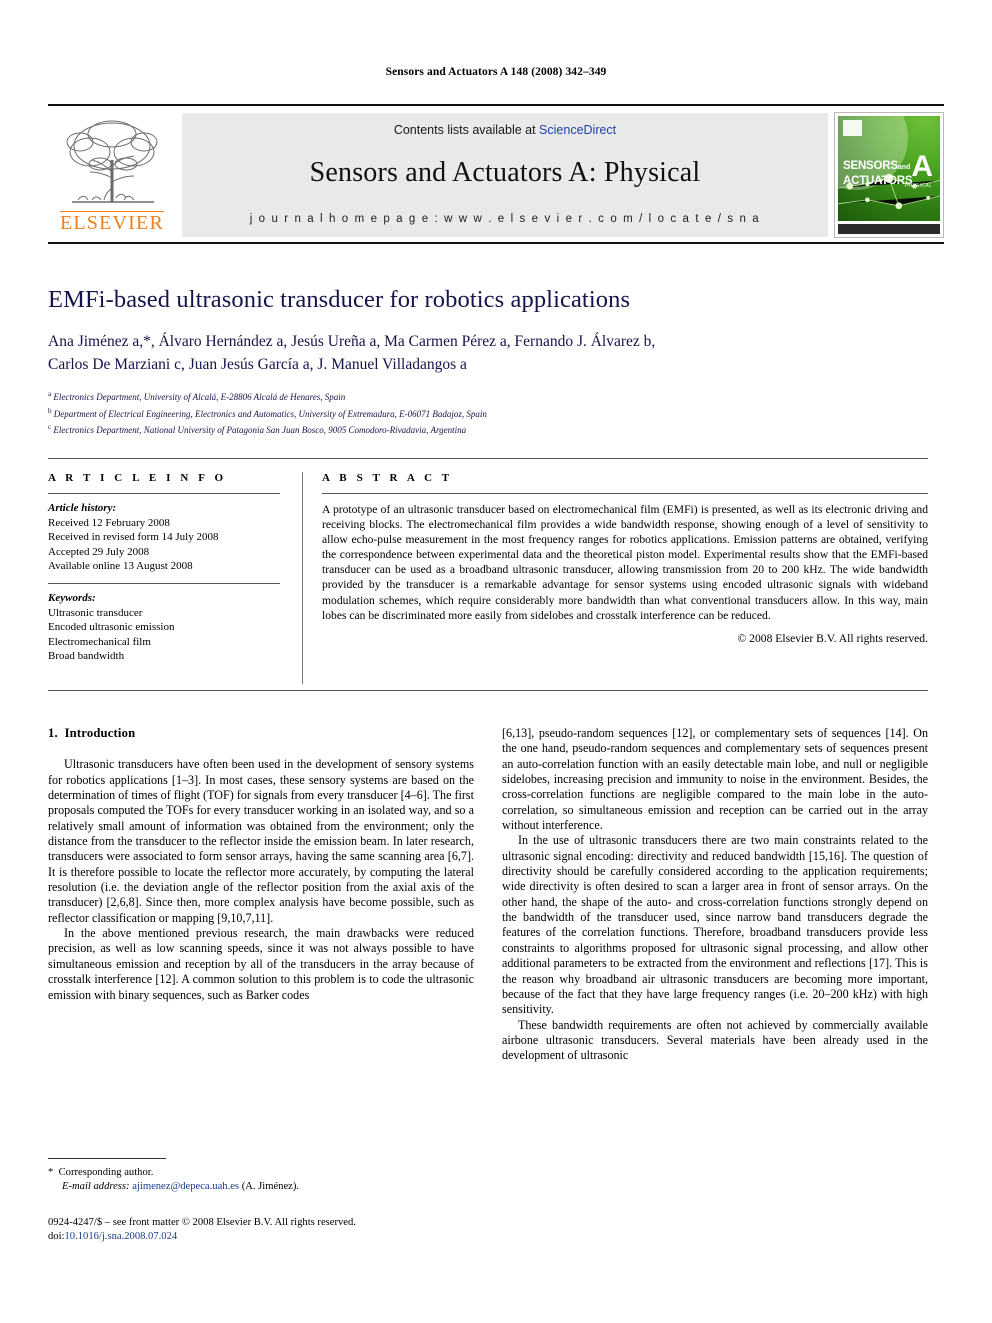 This screenshot has height=1323, width=992. What do you see at coordinates (50, 410) in the screenshot?
I see `affiliation-marker: b` at bounding box center [50, 410].